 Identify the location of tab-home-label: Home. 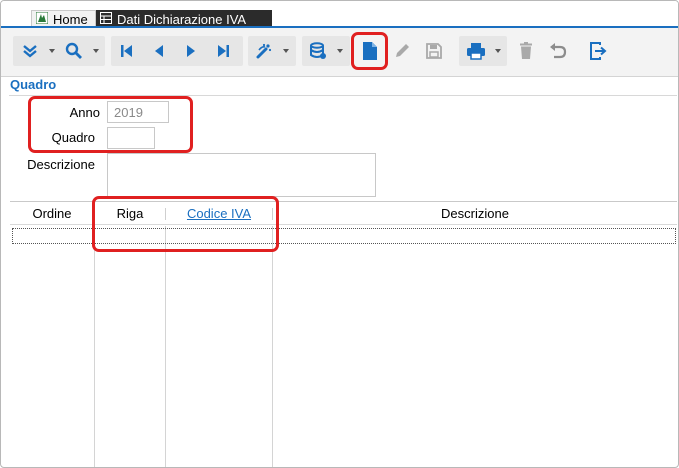
(70, 19).